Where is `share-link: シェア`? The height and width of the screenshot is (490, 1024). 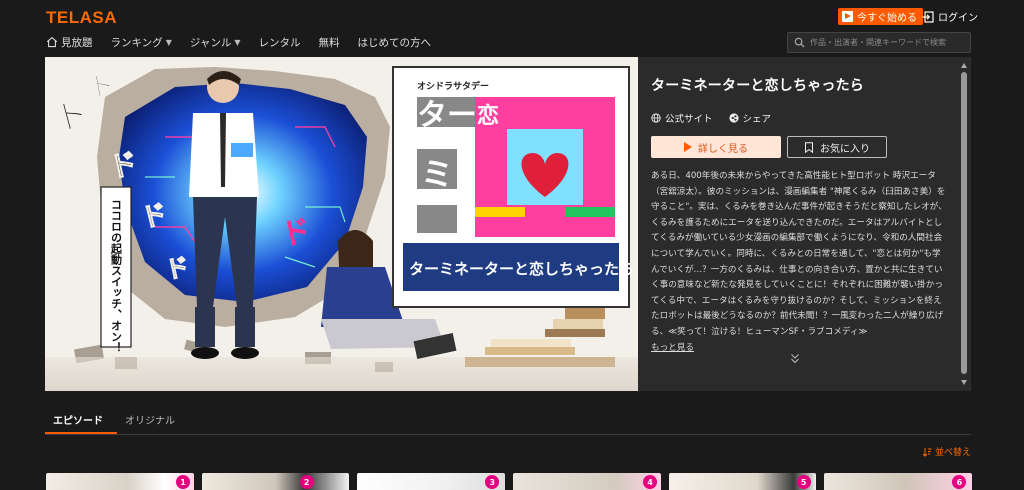
share-link: シェア is located at coordinates (750, 118).